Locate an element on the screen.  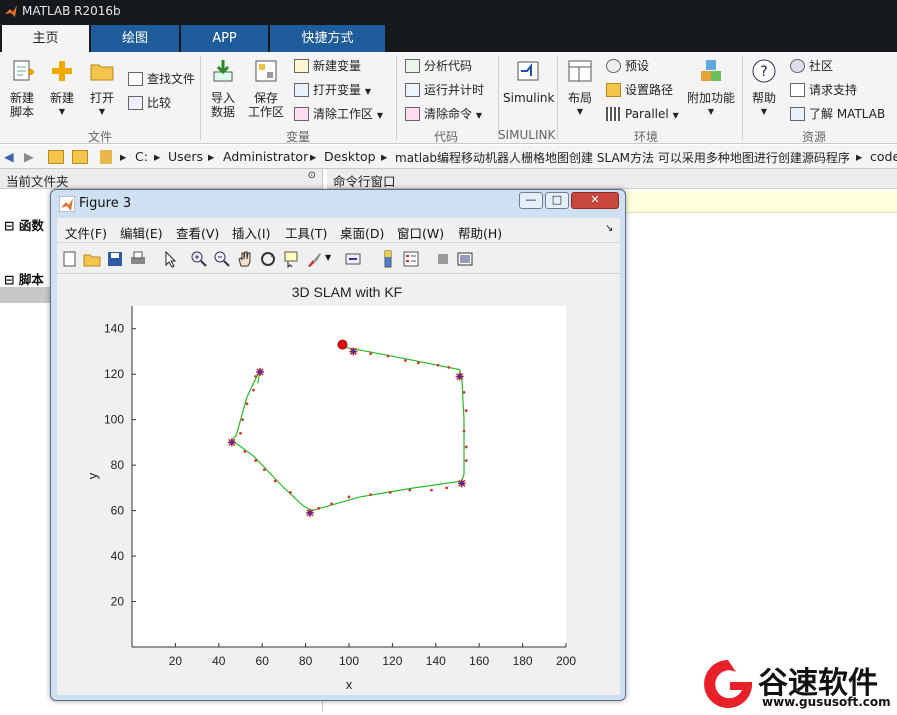
open-file-icon is located at coordinates (92, 259).